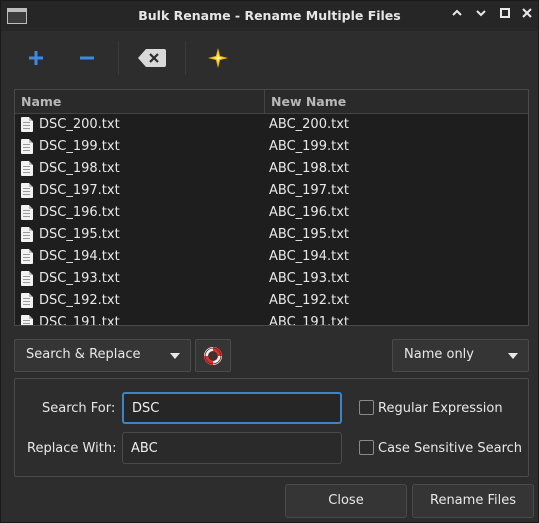 The height and width of the screenshot is (523, 539). Describe the element at coordinates (439, 354) in the screenshot. I see `rename-scope-value: Name only` at that location.